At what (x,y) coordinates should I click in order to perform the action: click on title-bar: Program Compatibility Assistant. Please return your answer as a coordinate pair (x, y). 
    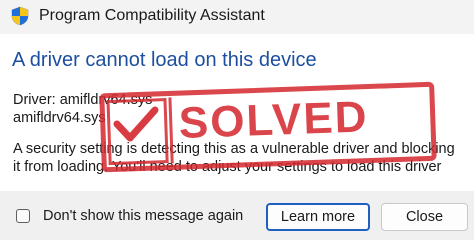
    Looking at the image, I should click on (237, 17).